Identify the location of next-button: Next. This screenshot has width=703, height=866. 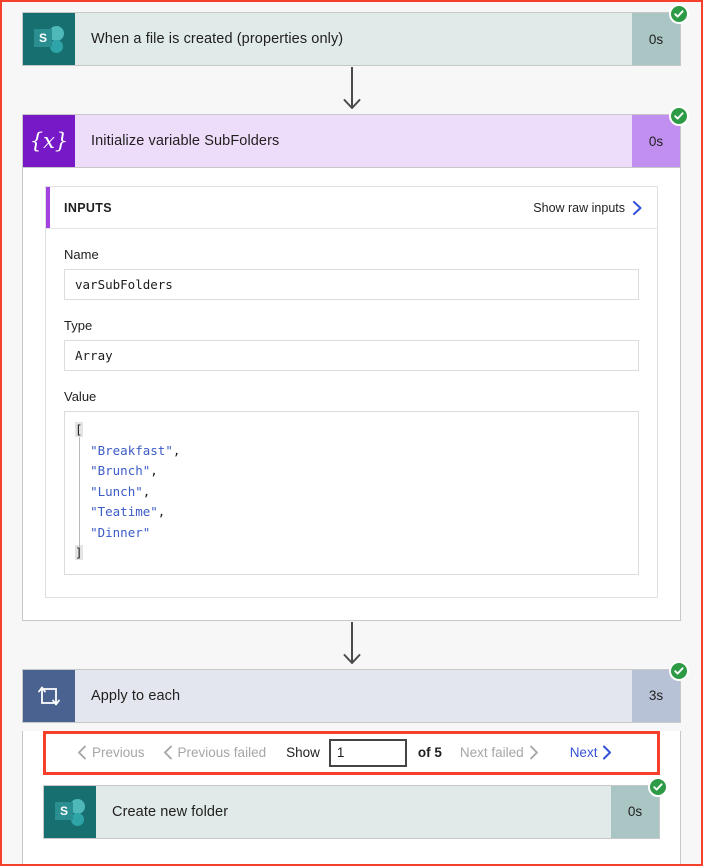
(585, 752).